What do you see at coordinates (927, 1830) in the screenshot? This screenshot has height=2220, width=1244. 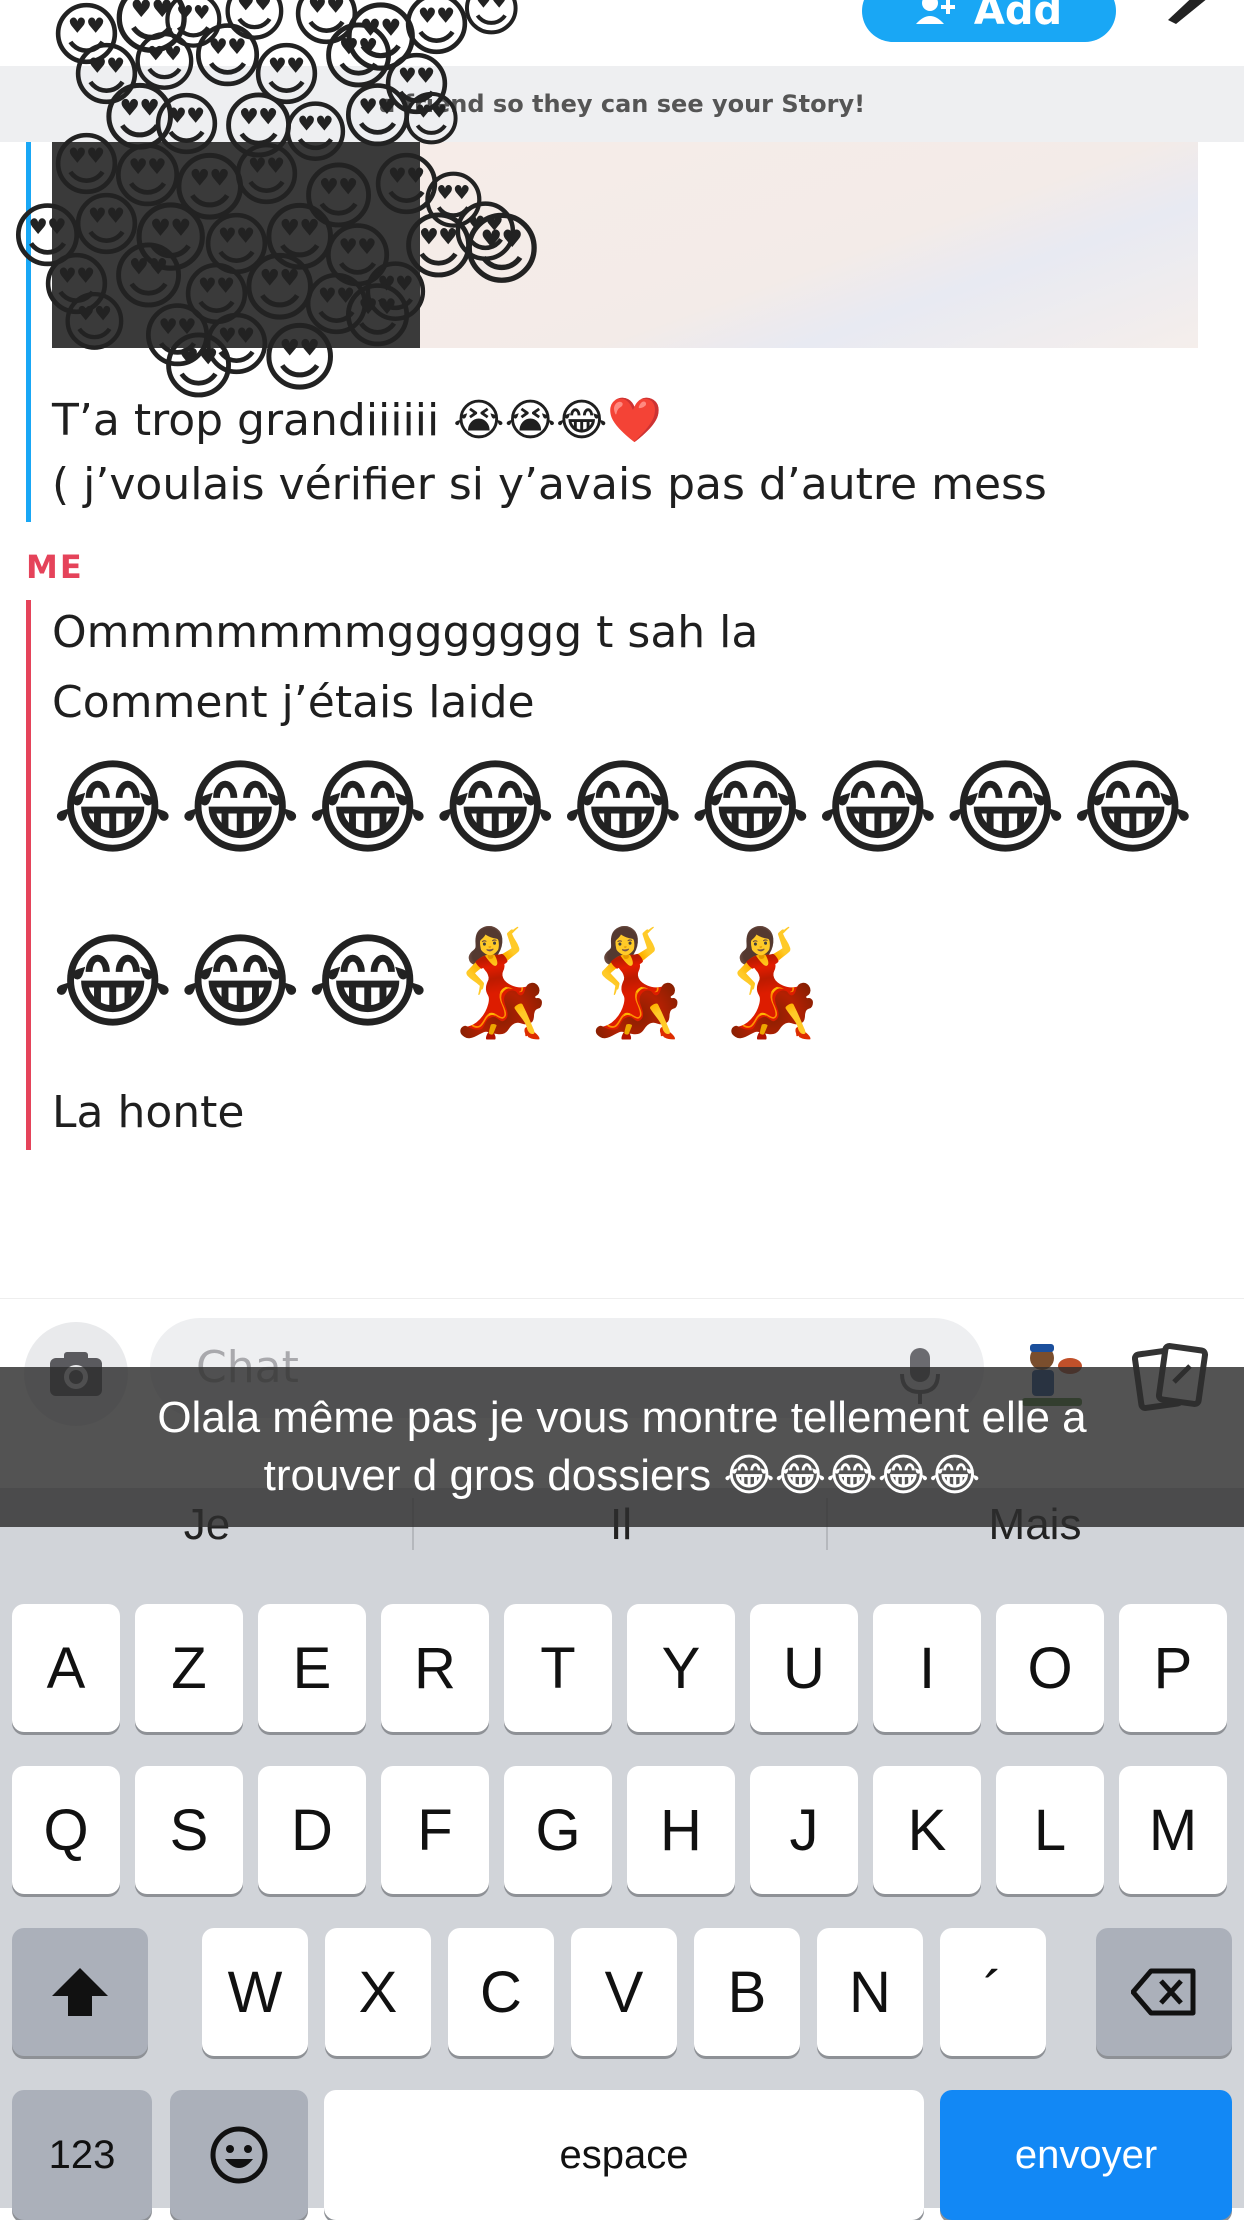 I see `key-k: K` at bounding box center [927, 1830].